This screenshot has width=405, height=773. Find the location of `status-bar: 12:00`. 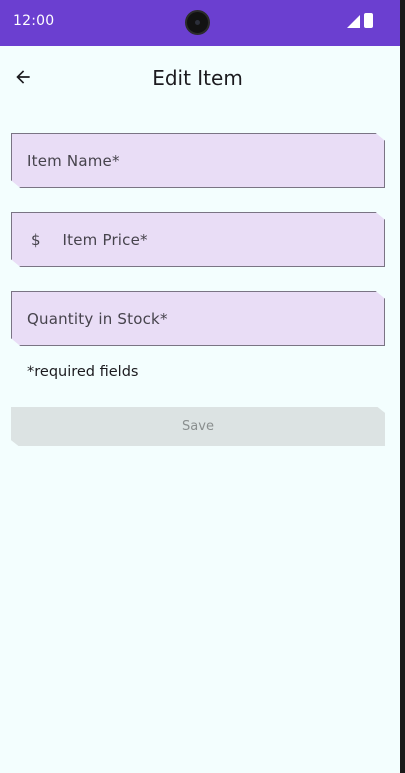

status-bar: 12:00 is located at coordinates (200, 23).